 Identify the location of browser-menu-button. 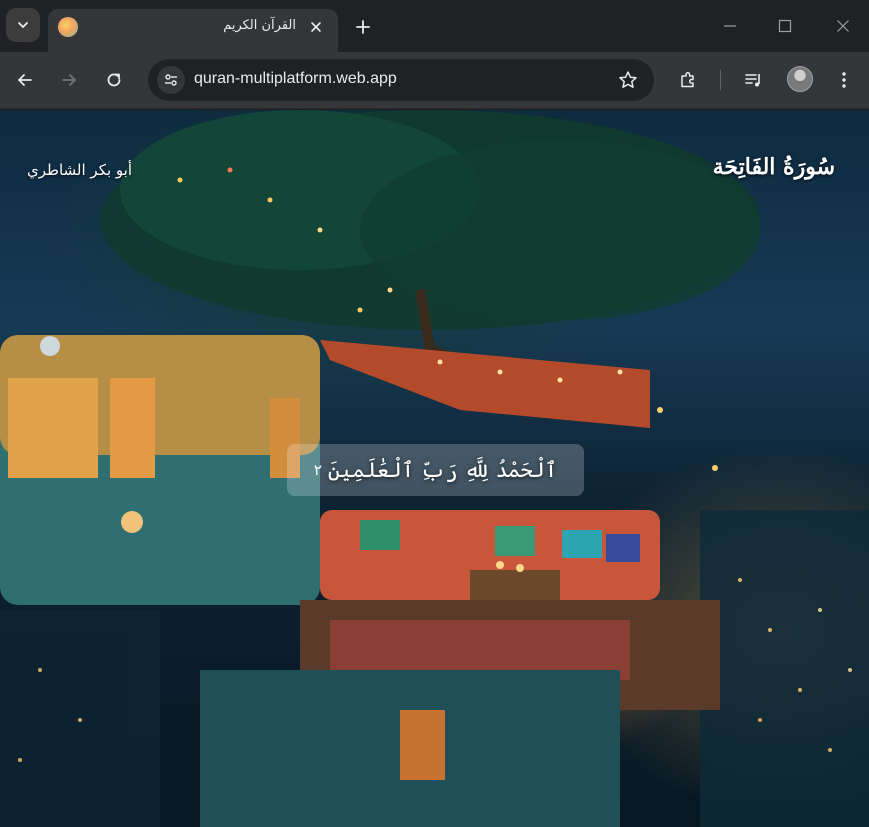
(844, 80).